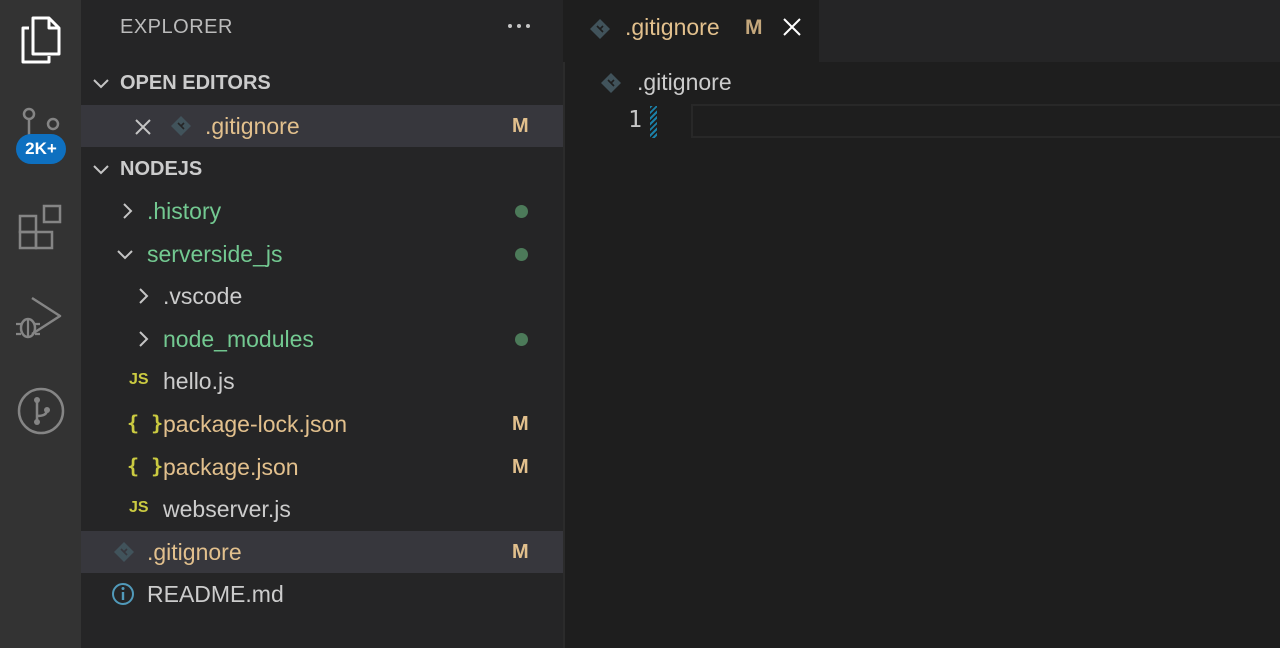 This screenshot has height=648, width=1280. Describe the element at coordinates (215, 593) in the screenshot. I see `tree-item-label: README.md` at that location.